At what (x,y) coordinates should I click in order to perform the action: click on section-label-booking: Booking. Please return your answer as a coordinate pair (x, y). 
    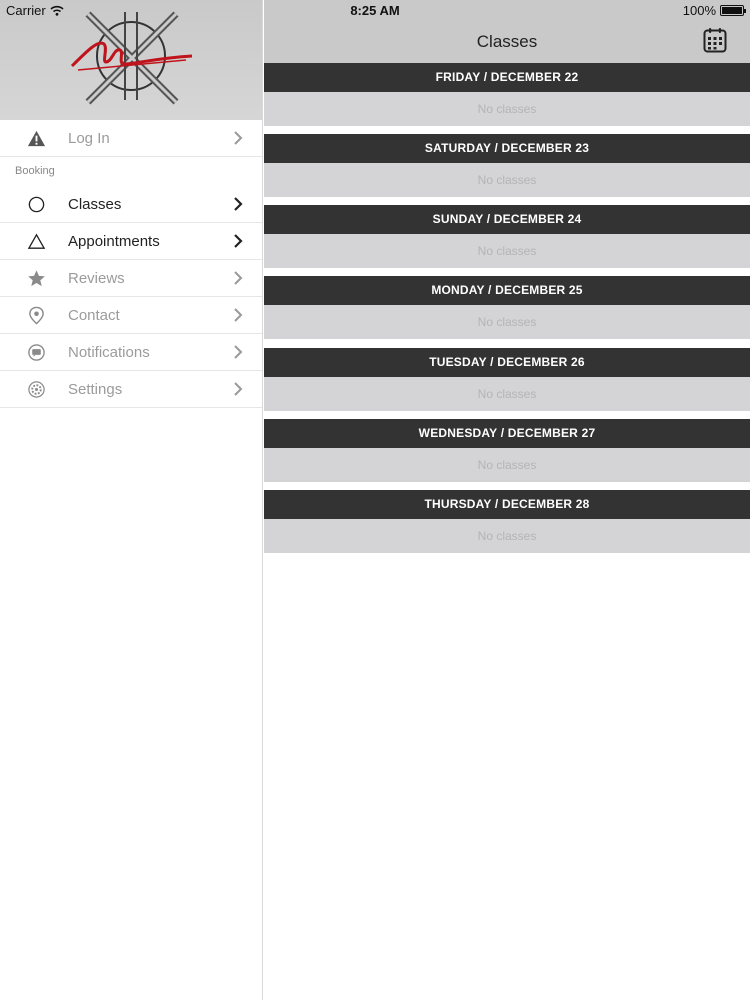
    Looking at the image, I should click on (35, 171).